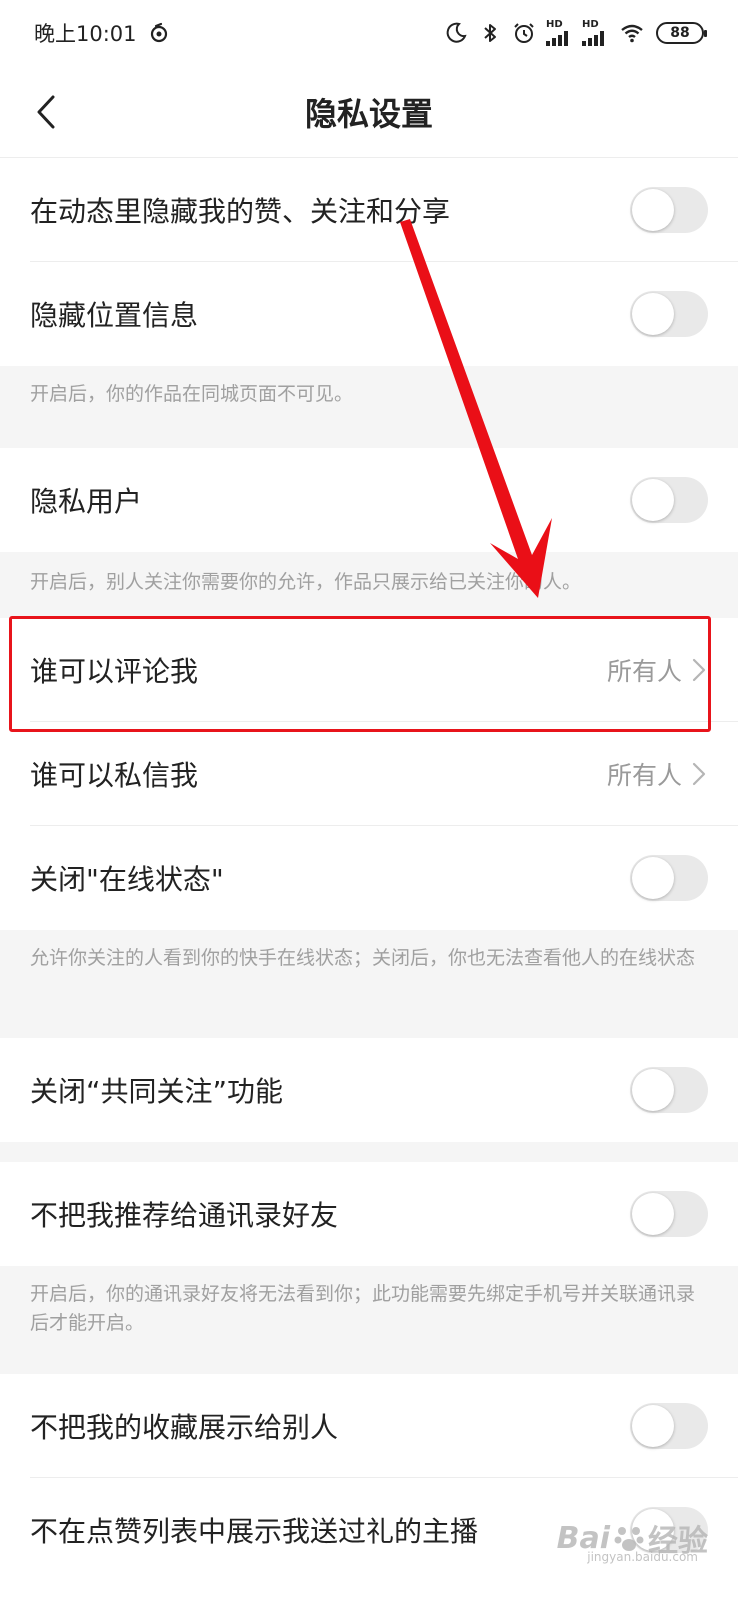 This screenshot has height=1600, width=738. What do you see at coordinates (644, 775) in the screenshot?
I see `message-permission-value: 所有人` at bounding box center [644, 775].